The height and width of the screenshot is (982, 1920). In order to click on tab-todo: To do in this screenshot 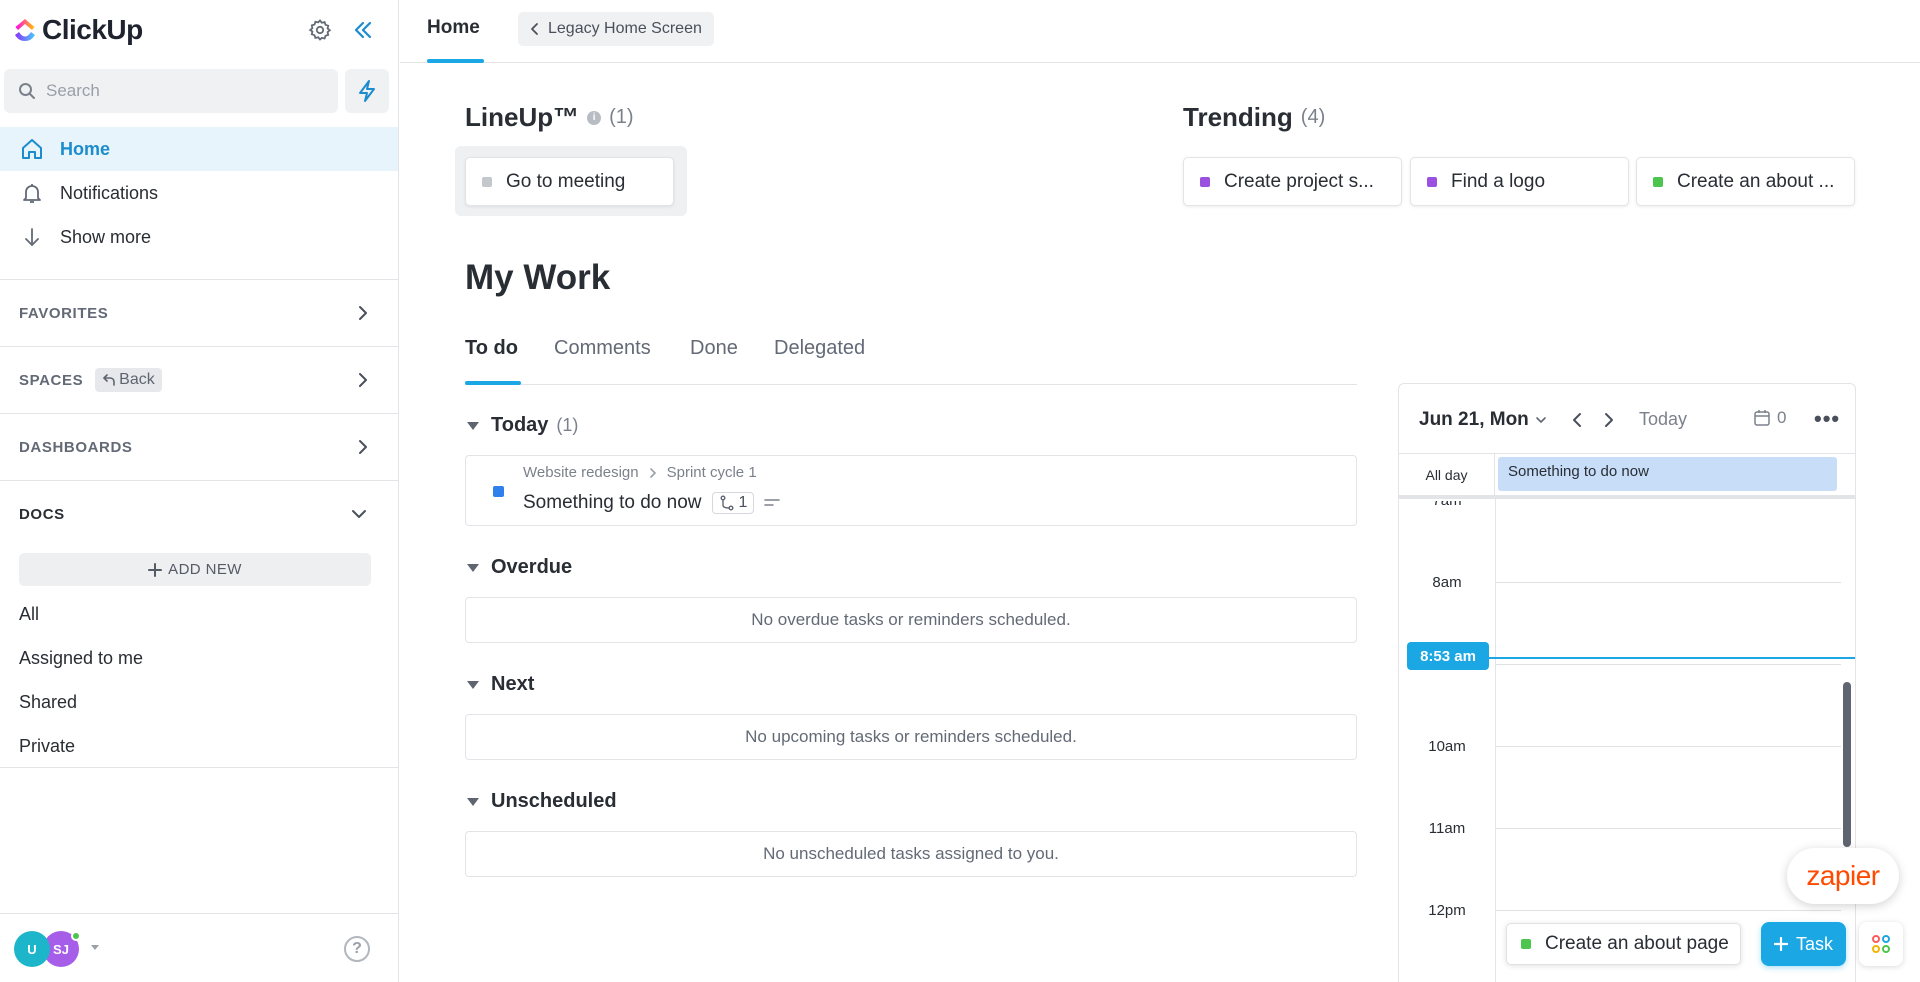, I will do `click(491, 348)`.